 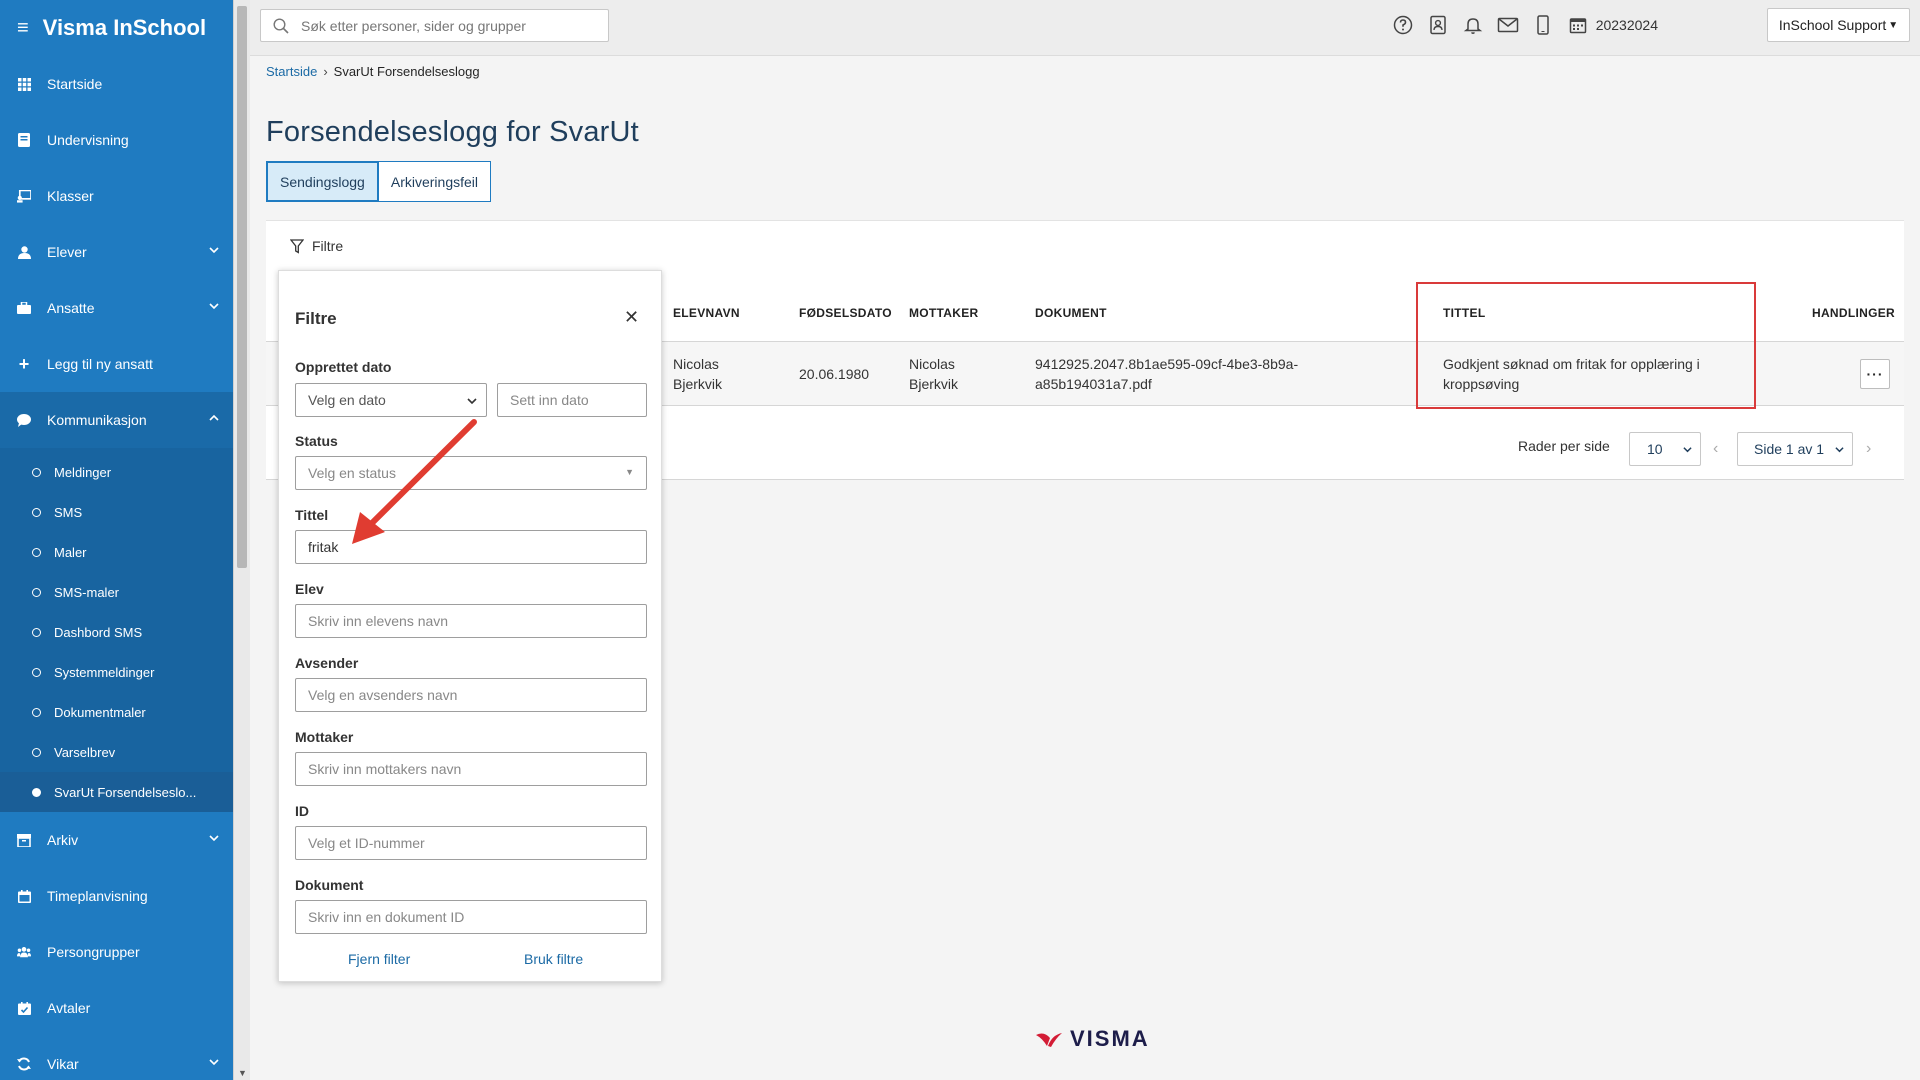 What do you see at coordinates (291, 71) in the screenshot?
I see `breadcrumb-home-link: Startside` at bounding box center [291, 71].